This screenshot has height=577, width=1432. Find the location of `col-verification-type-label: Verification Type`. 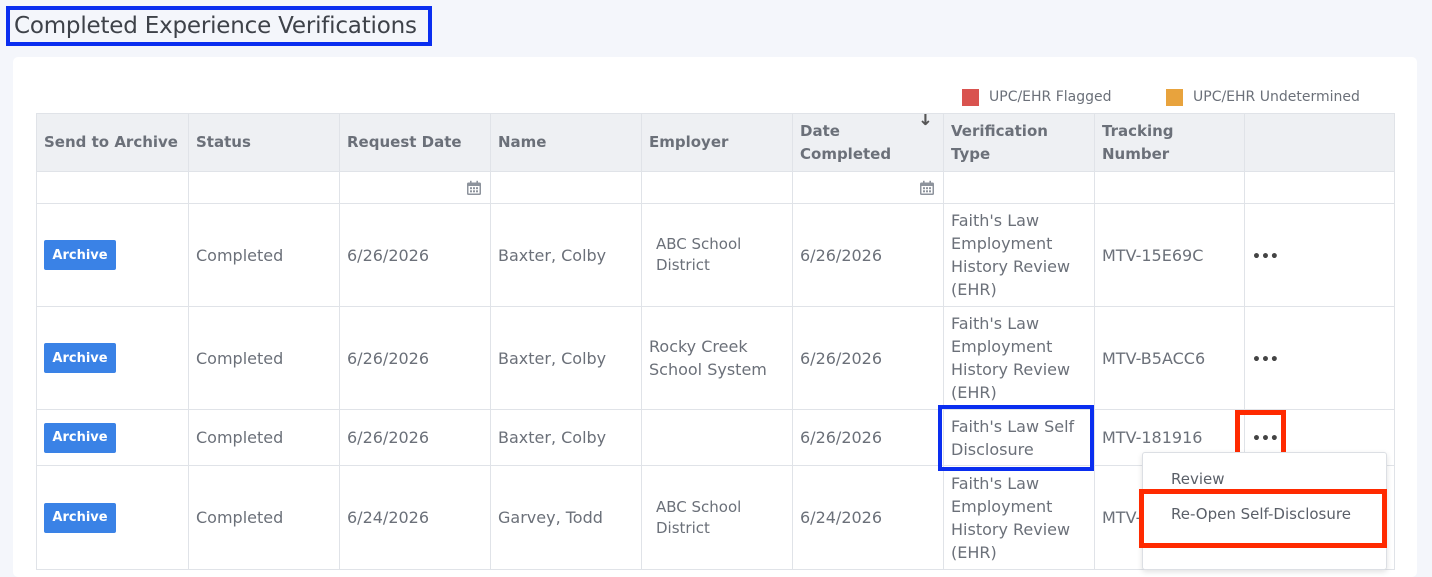

col-verification-type-label: Verification Type is located at coordinates (999, 142).